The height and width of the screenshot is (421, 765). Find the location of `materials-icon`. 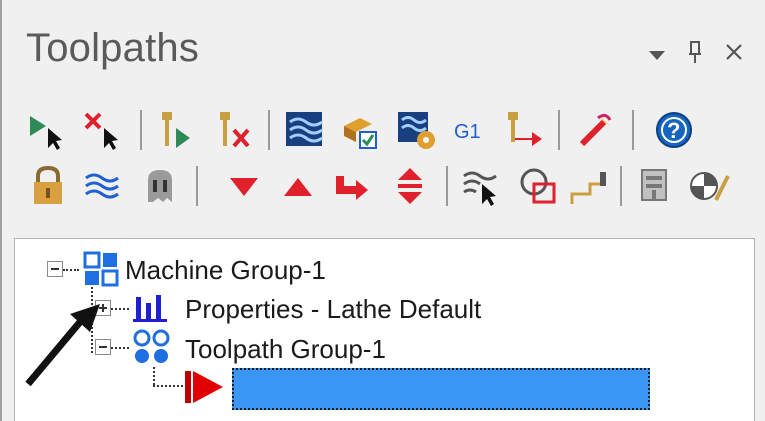

materials-icon is located at coordinates (708, 186).